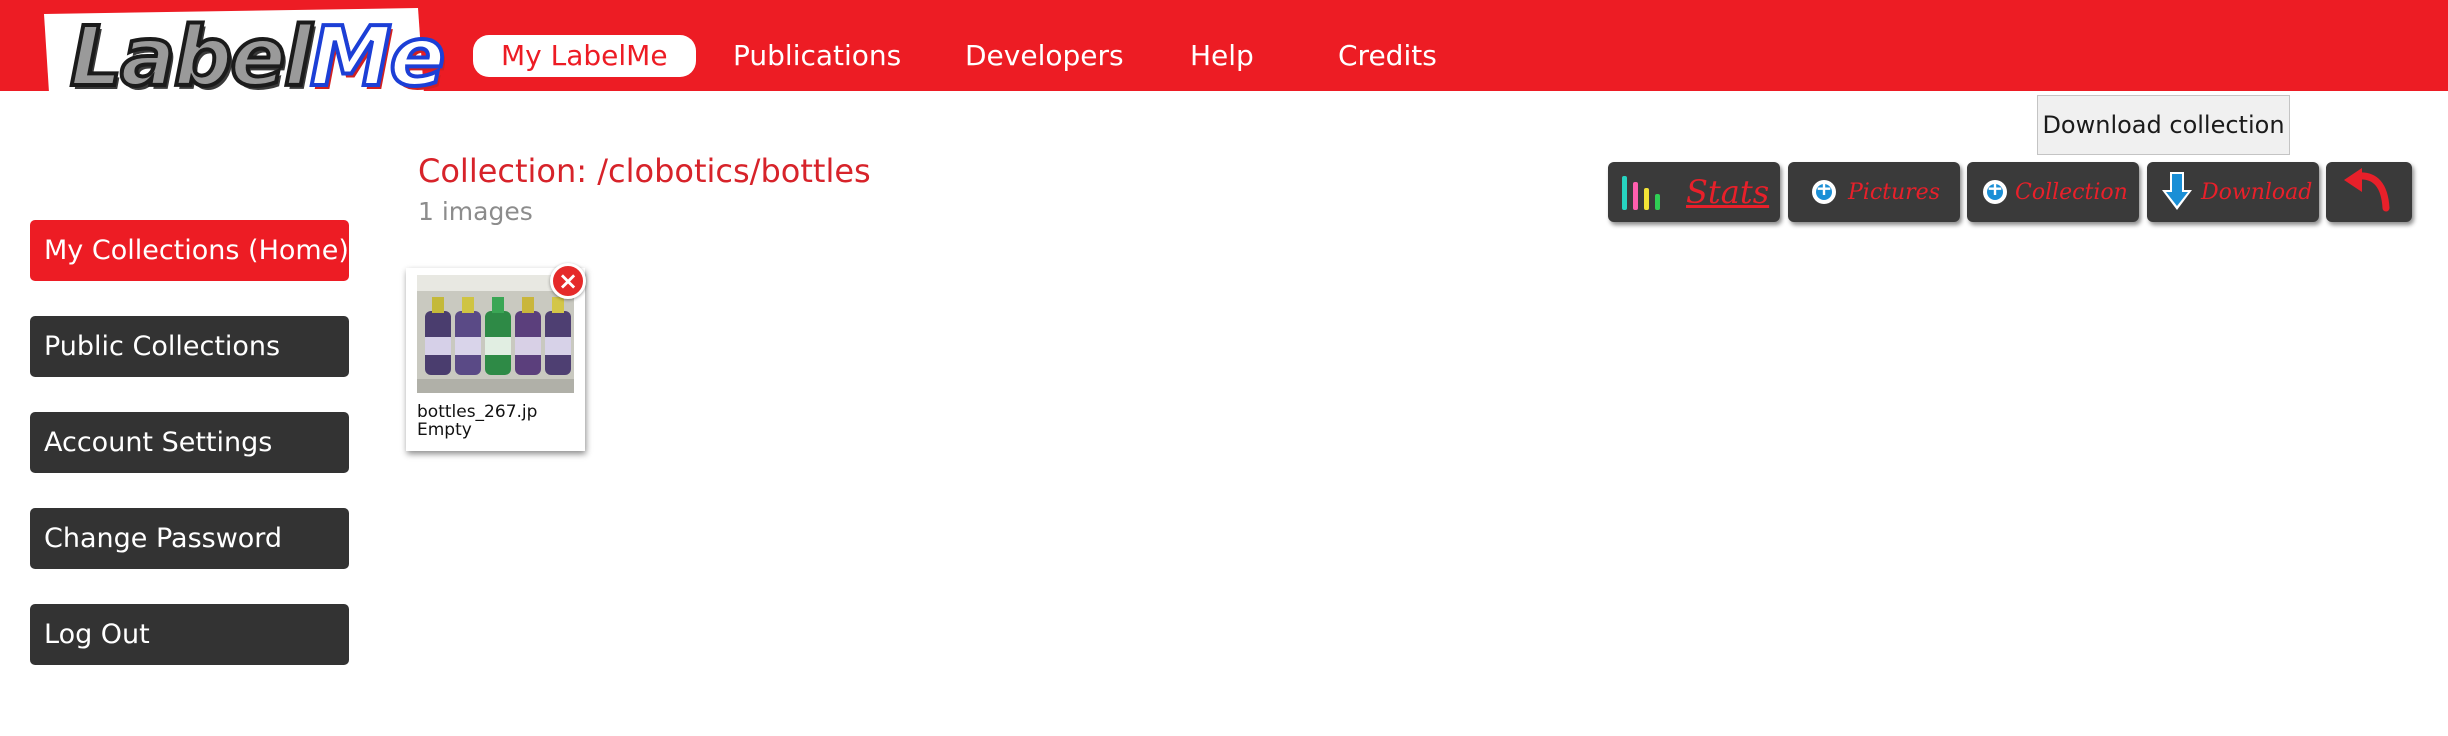  Describe the element at coordinates (189, 538) in the screenshot. I see `sidebar-item-change-password: Change Password` at that location.